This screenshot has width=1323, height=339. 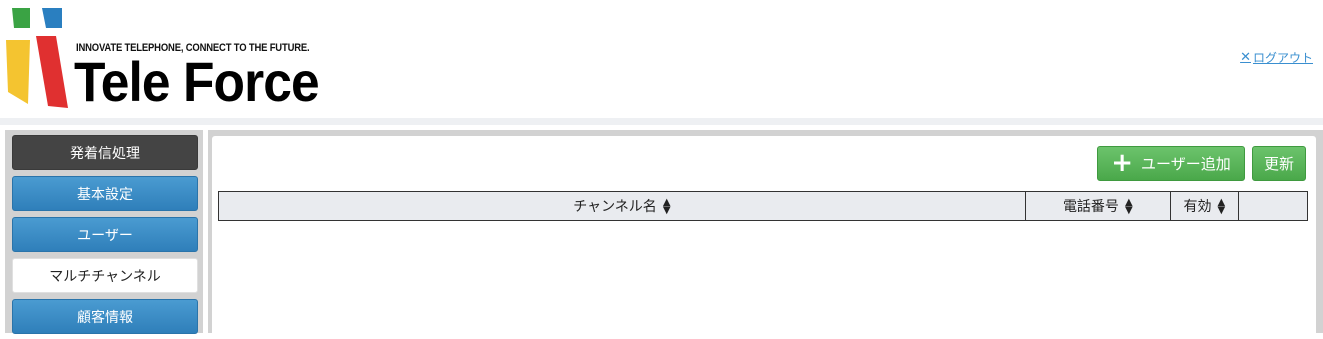 What do you see at coordinates (37, 58) in the screenshot?
I see `teleforce-logo-icon` at bounding box center [37, 58].